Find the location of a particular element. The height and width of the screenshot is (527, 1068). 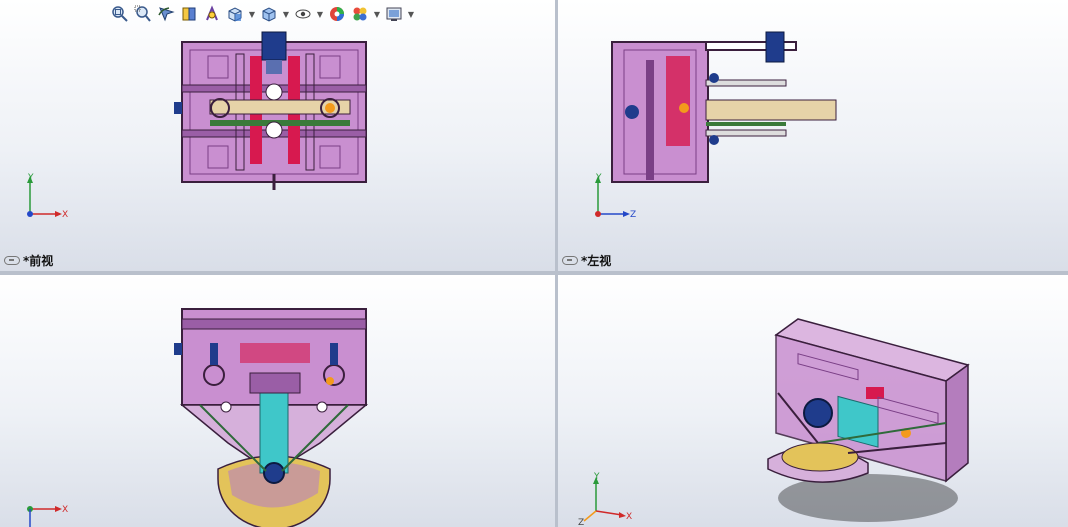

zoom-to-fit-icon is located at coordinates (120, 14).